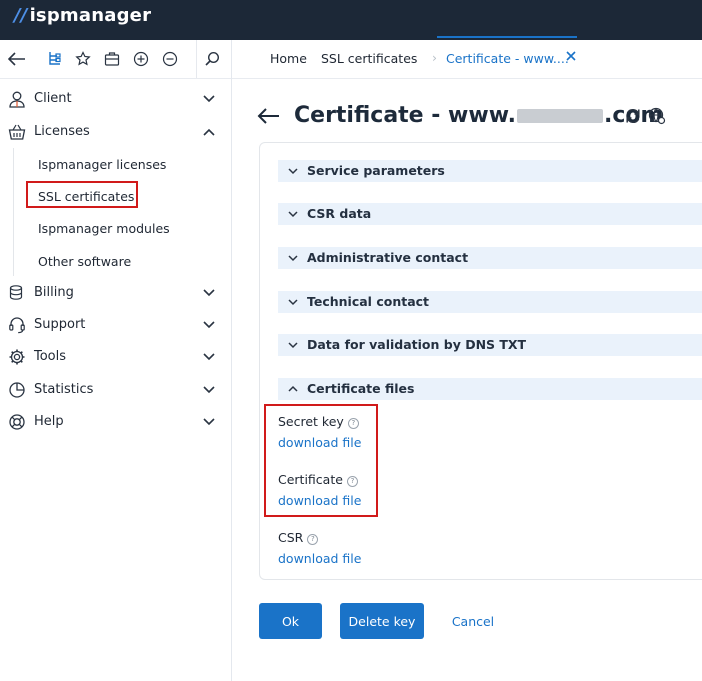  Describe the element at coordinates (490, 389) in the screenshot. I see `section-certificate-files: Certificate files` at that location.